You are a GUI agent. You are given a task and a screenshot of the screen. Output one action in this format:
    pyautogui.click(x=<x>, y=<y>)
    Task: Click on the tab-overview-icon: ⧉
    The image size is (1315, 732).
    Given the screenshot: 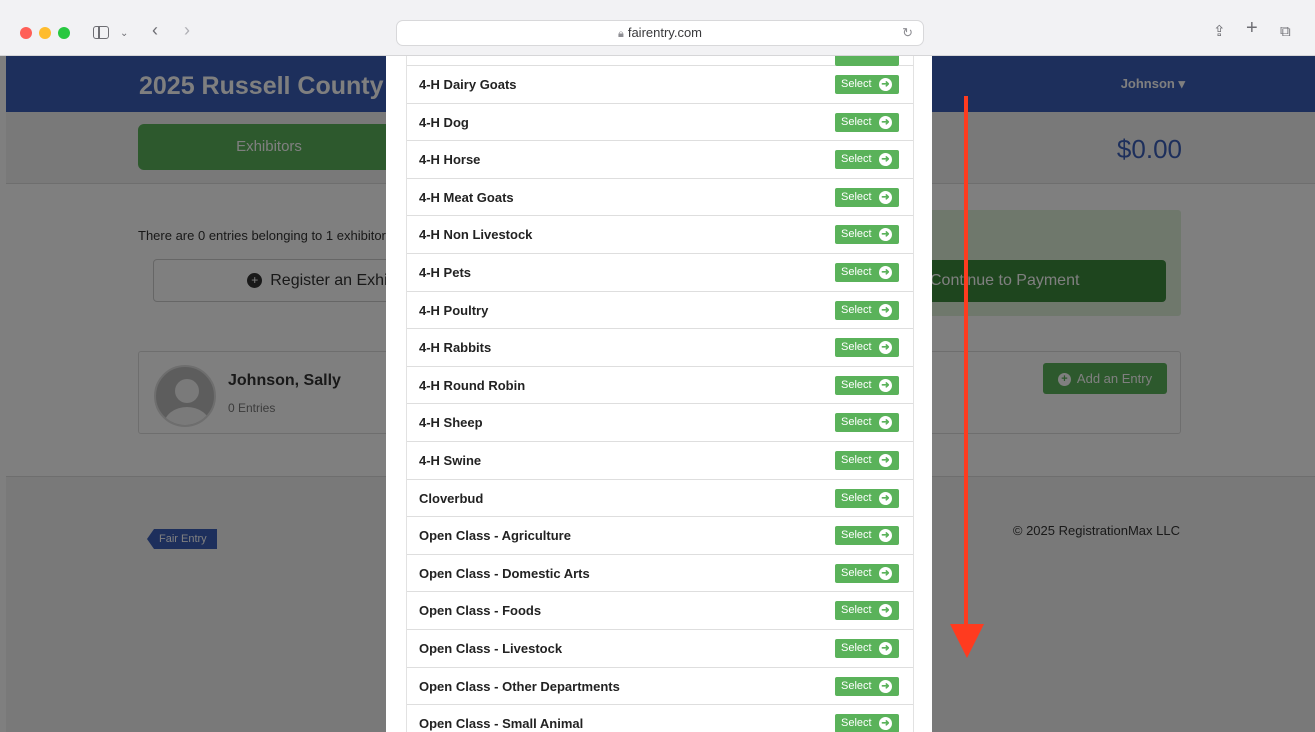 What is the action you would take?
    pyautogui.click(x=1285, y=32)
    